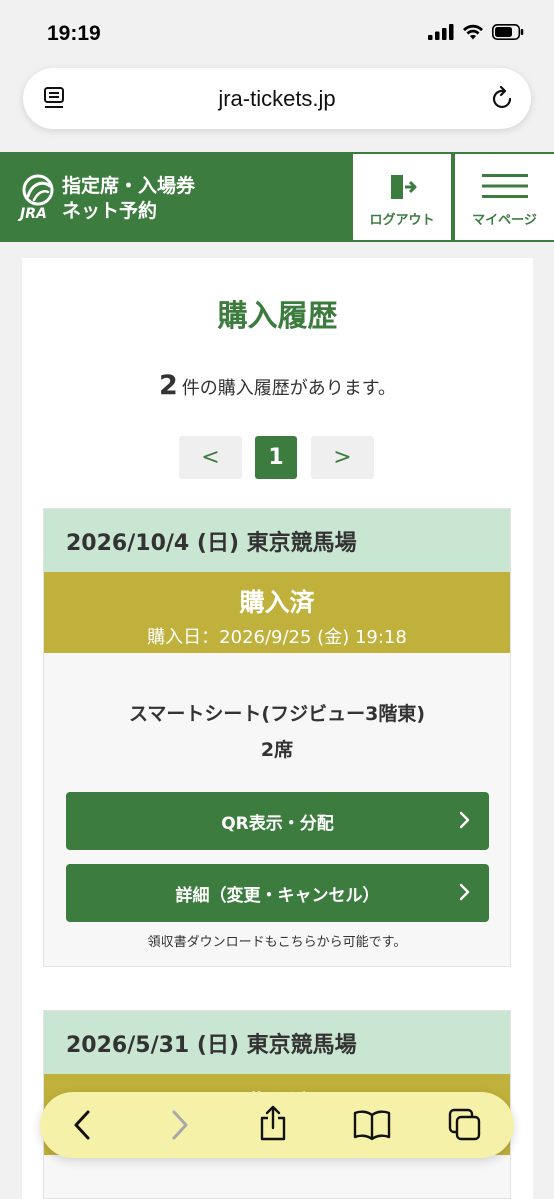  I want to click on tabs-icon, so click(465, 1125).